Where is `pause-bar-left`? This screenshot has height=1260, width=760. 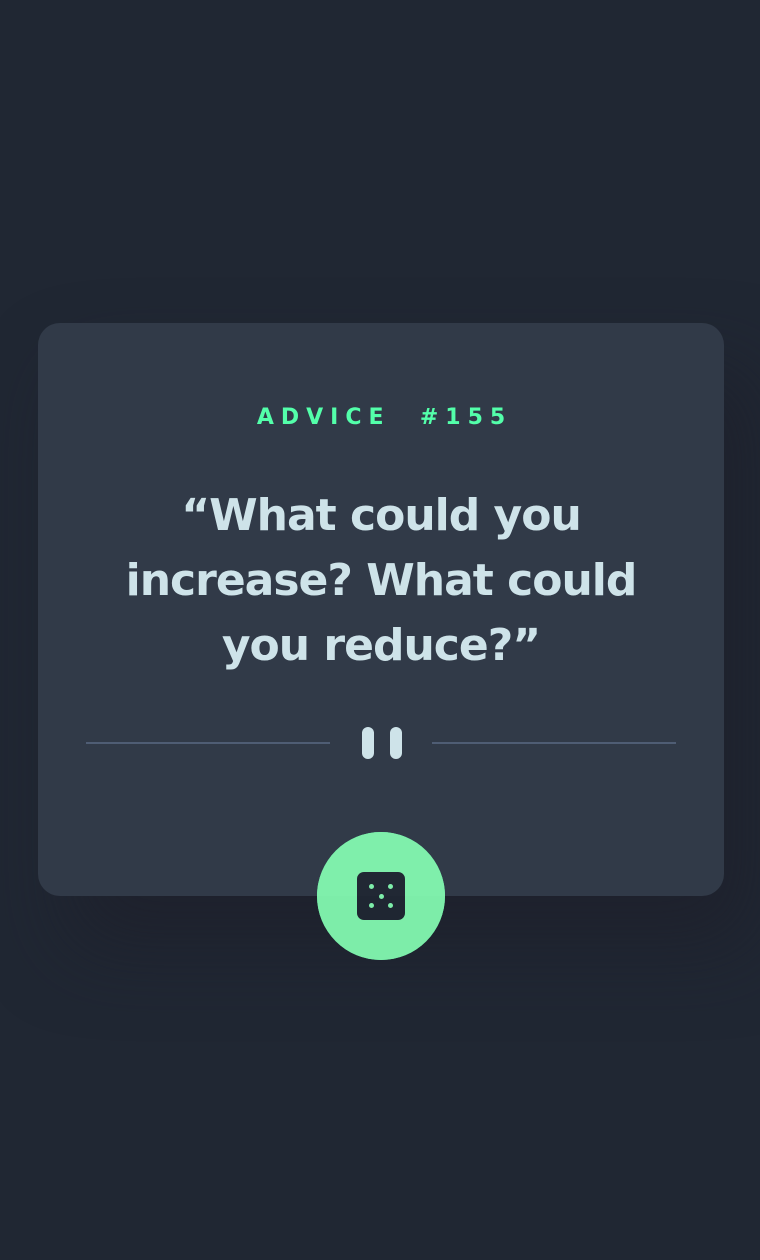 pause-bar-left is located at coordinates (368, 743).